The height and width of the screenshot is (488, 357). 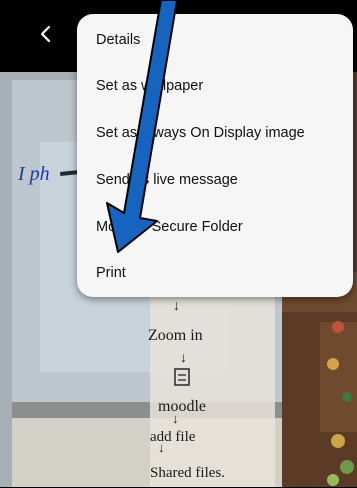 What do you see at coordinates (215, 273) in the screenshot?
I see `menu-item-print: Print` at bounding box center [215, 273].